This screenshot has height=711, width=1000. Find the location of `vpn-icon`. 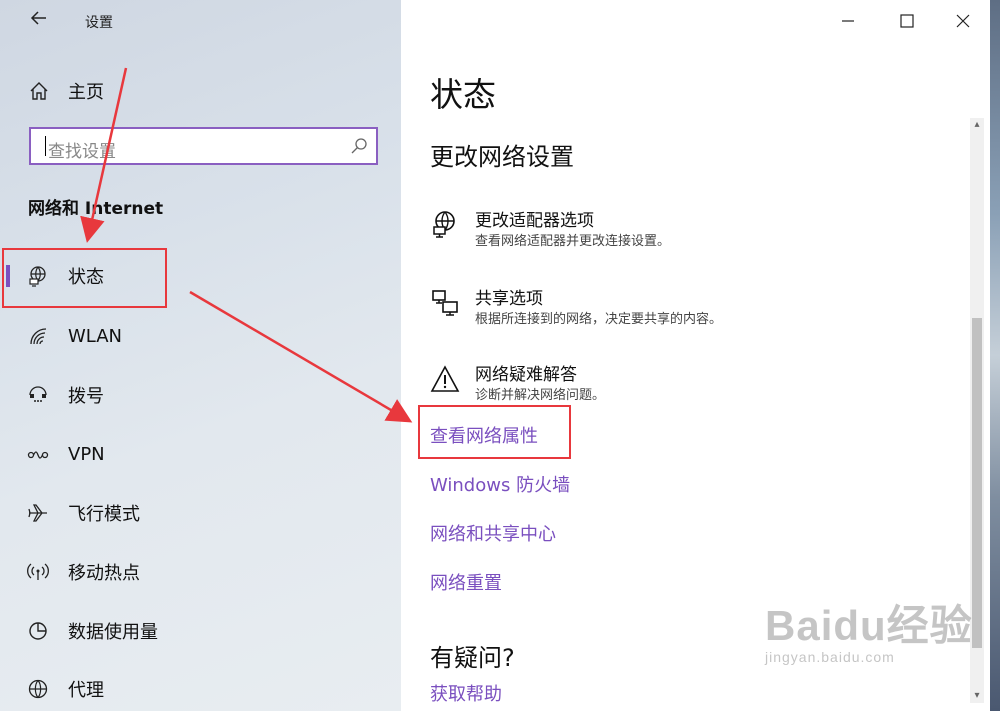

vpn-icon is located at coordinates (38, 455).